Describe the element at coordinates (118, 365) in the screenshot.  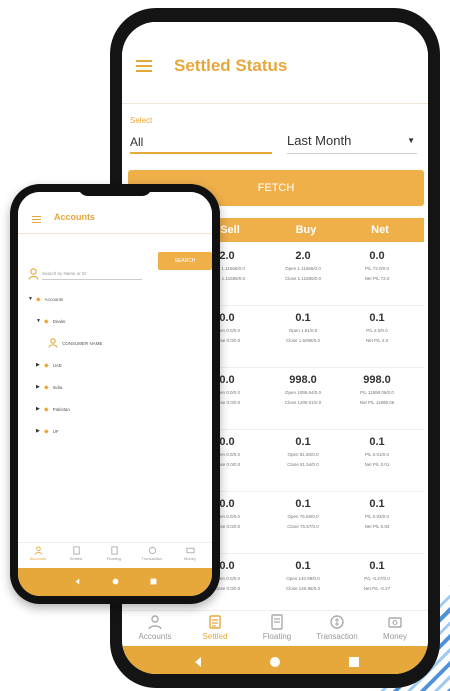
I see `tree-item-uae: ▶ ◆ UAE` at that location.